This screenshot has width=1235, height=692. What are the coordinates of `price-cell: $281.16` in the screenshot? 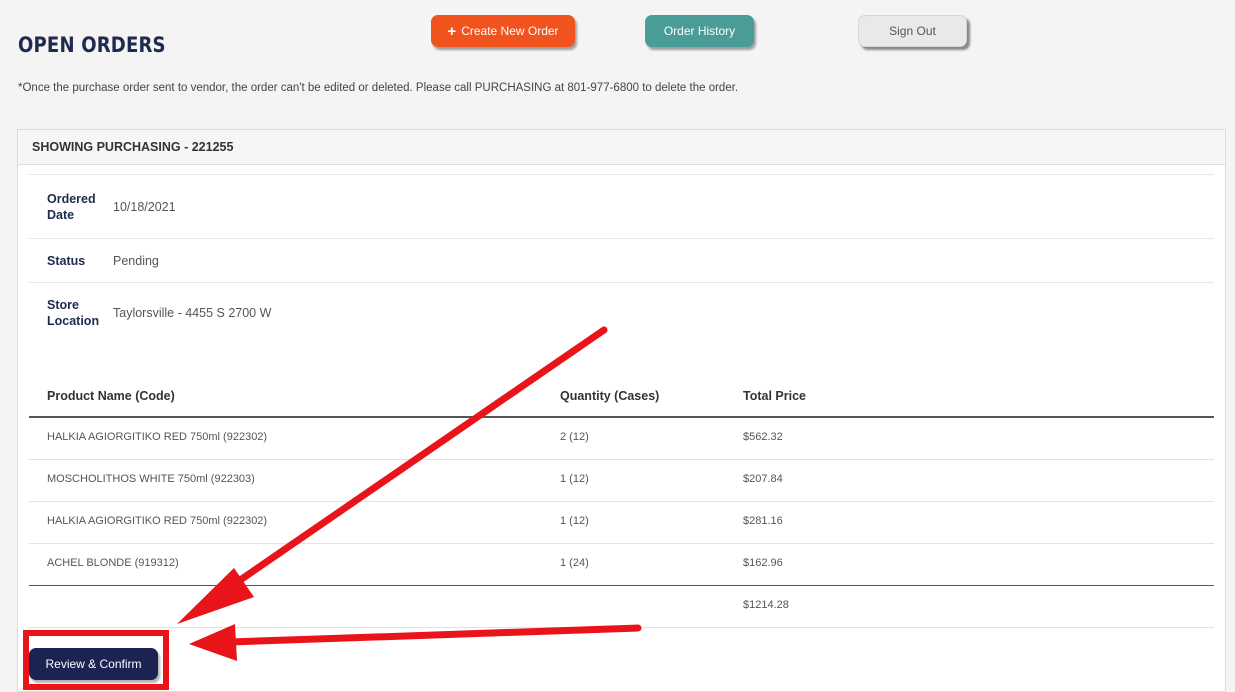 It's located at (763, 521).